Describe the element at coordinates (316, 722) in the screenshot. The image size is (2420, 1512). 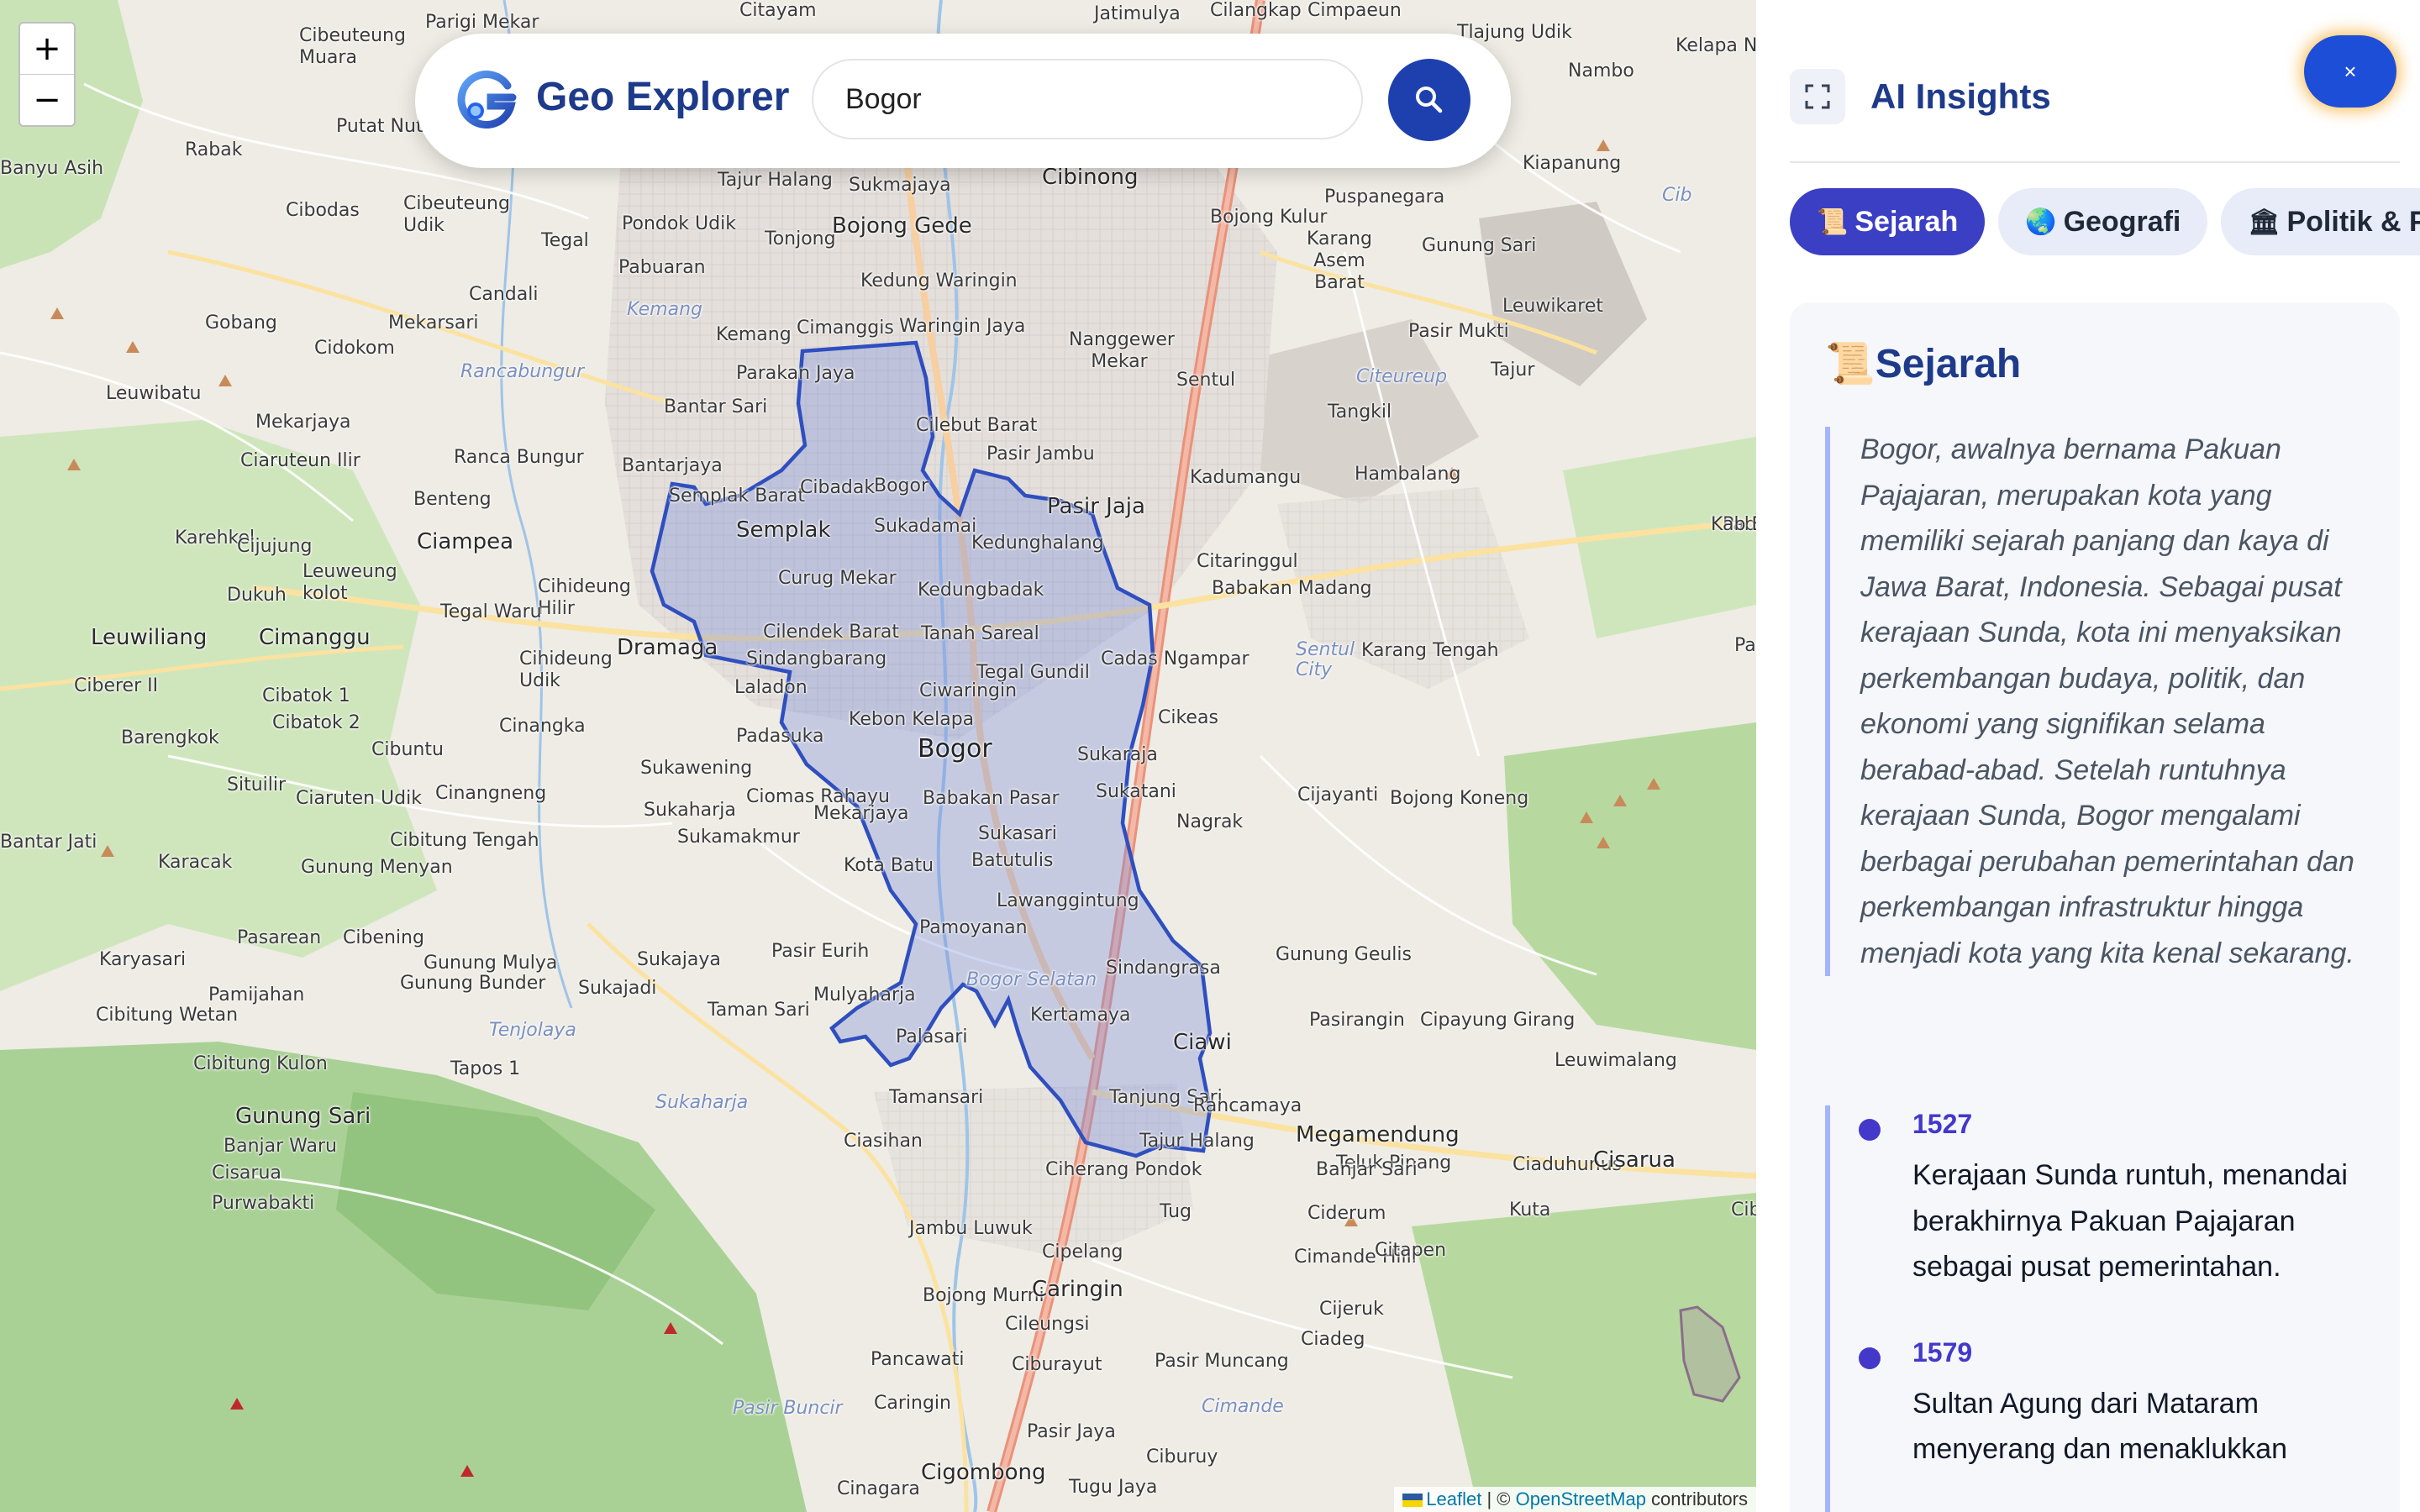
I see `place-label: Cibatok 2` at that location.